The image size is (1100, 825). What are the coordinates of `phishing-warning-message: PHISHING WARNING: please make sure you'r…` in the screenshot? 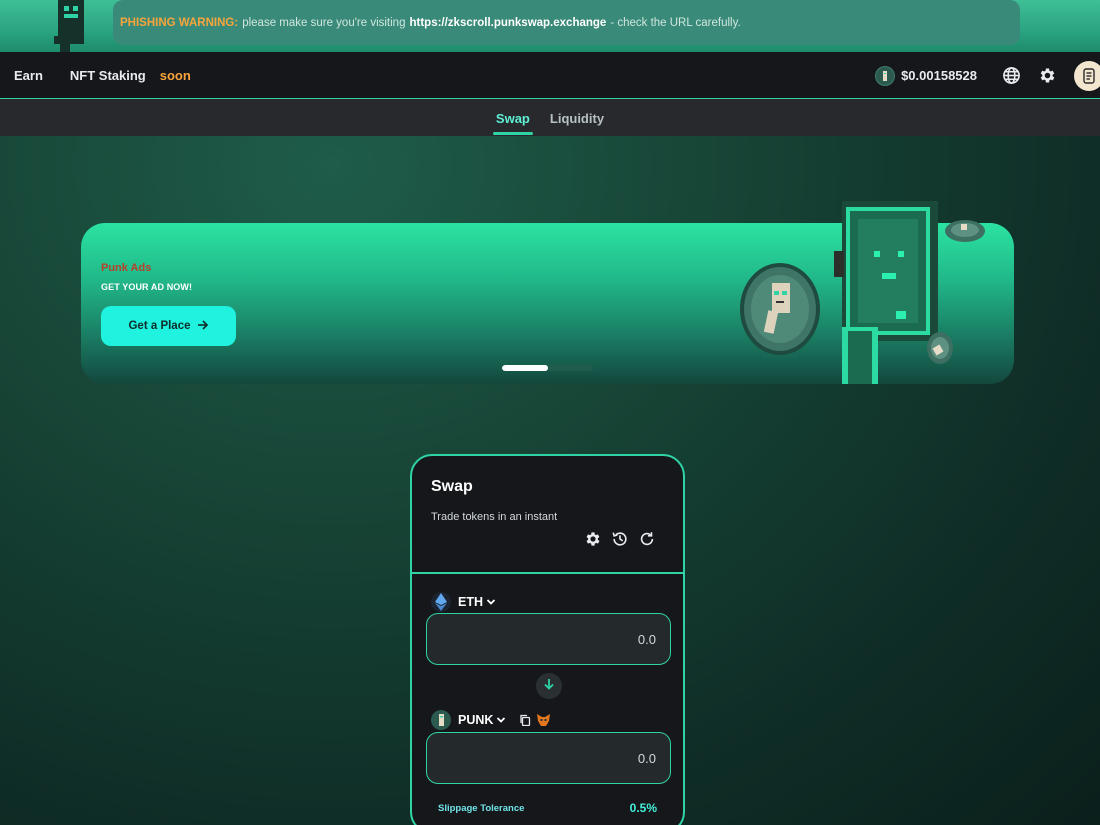 It's located at (566, 22).